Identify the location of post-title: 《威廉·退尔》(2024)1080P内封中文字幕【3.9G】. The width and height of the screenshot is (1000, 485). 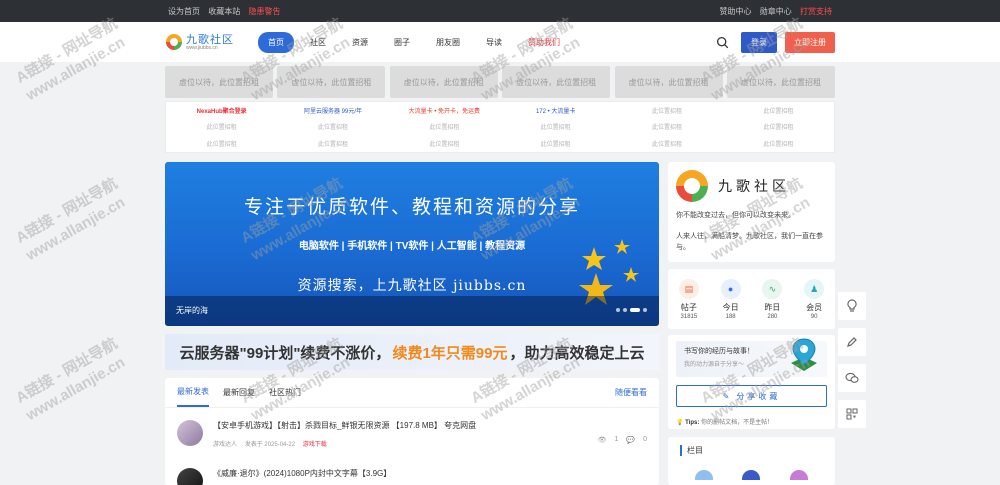
(302, 473).